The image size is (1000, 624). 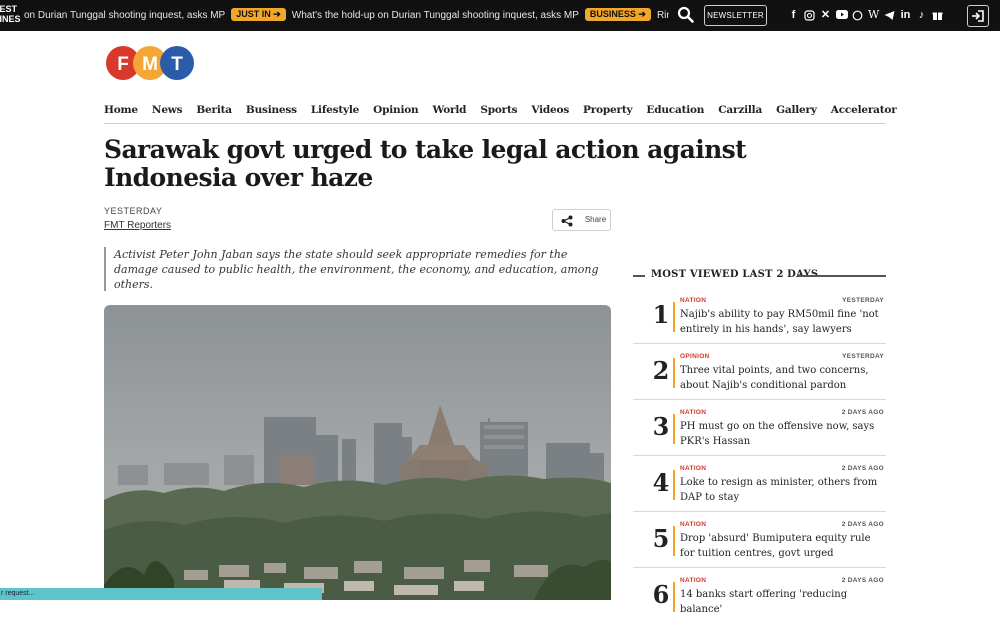 What do you see at coordinates (137, 225) in the screenshot?
I see `author-link: FMT Reporters` at bounding box center [137, 225].